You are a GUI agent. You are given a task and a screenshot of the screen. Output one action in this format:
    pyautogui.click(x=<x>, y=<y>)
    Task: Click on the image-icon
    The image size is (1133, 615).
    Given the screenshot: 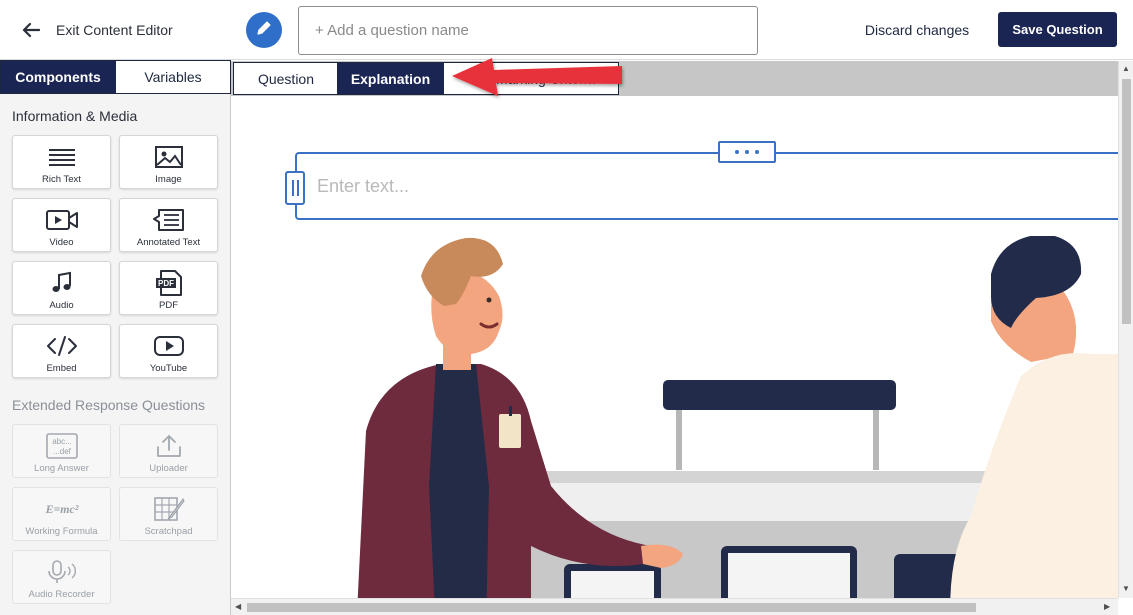 What is the action you would take?
    pyautogui.click(x=169, y=157)
    